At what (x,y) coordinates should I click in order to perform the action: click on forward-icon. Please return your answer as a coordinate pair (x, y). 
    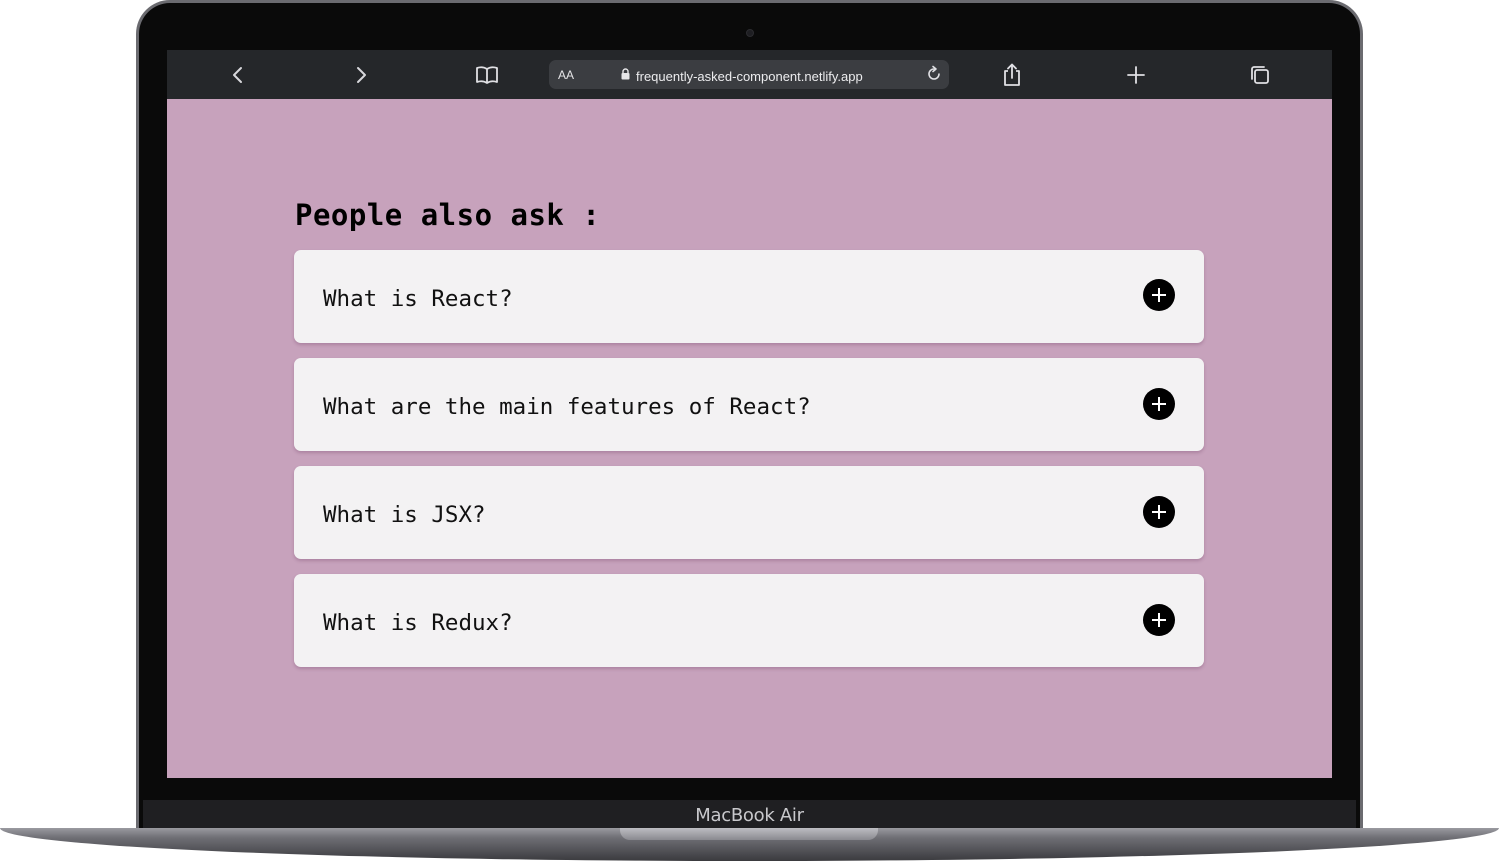
    Looking at the image, I should click on (361, 75).